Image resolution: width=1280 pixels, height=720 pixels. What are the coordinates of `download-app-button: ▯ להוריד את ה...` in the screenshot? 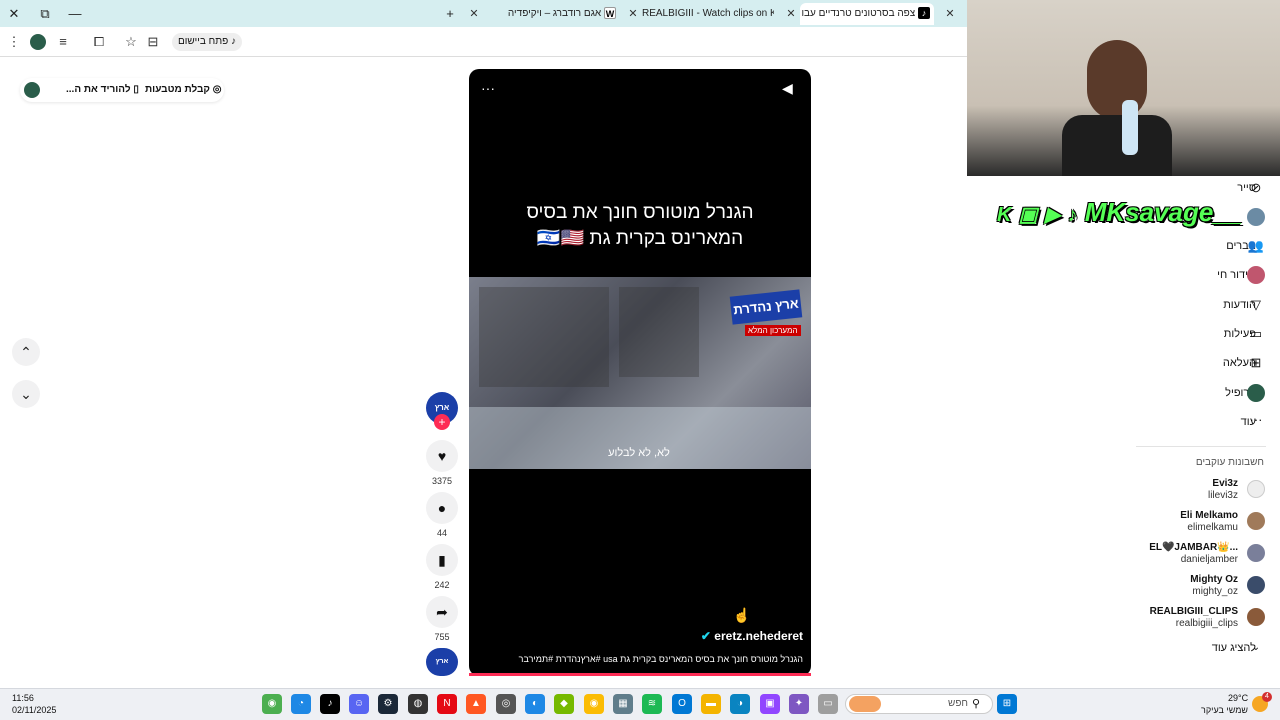 It's located at (102, 89).